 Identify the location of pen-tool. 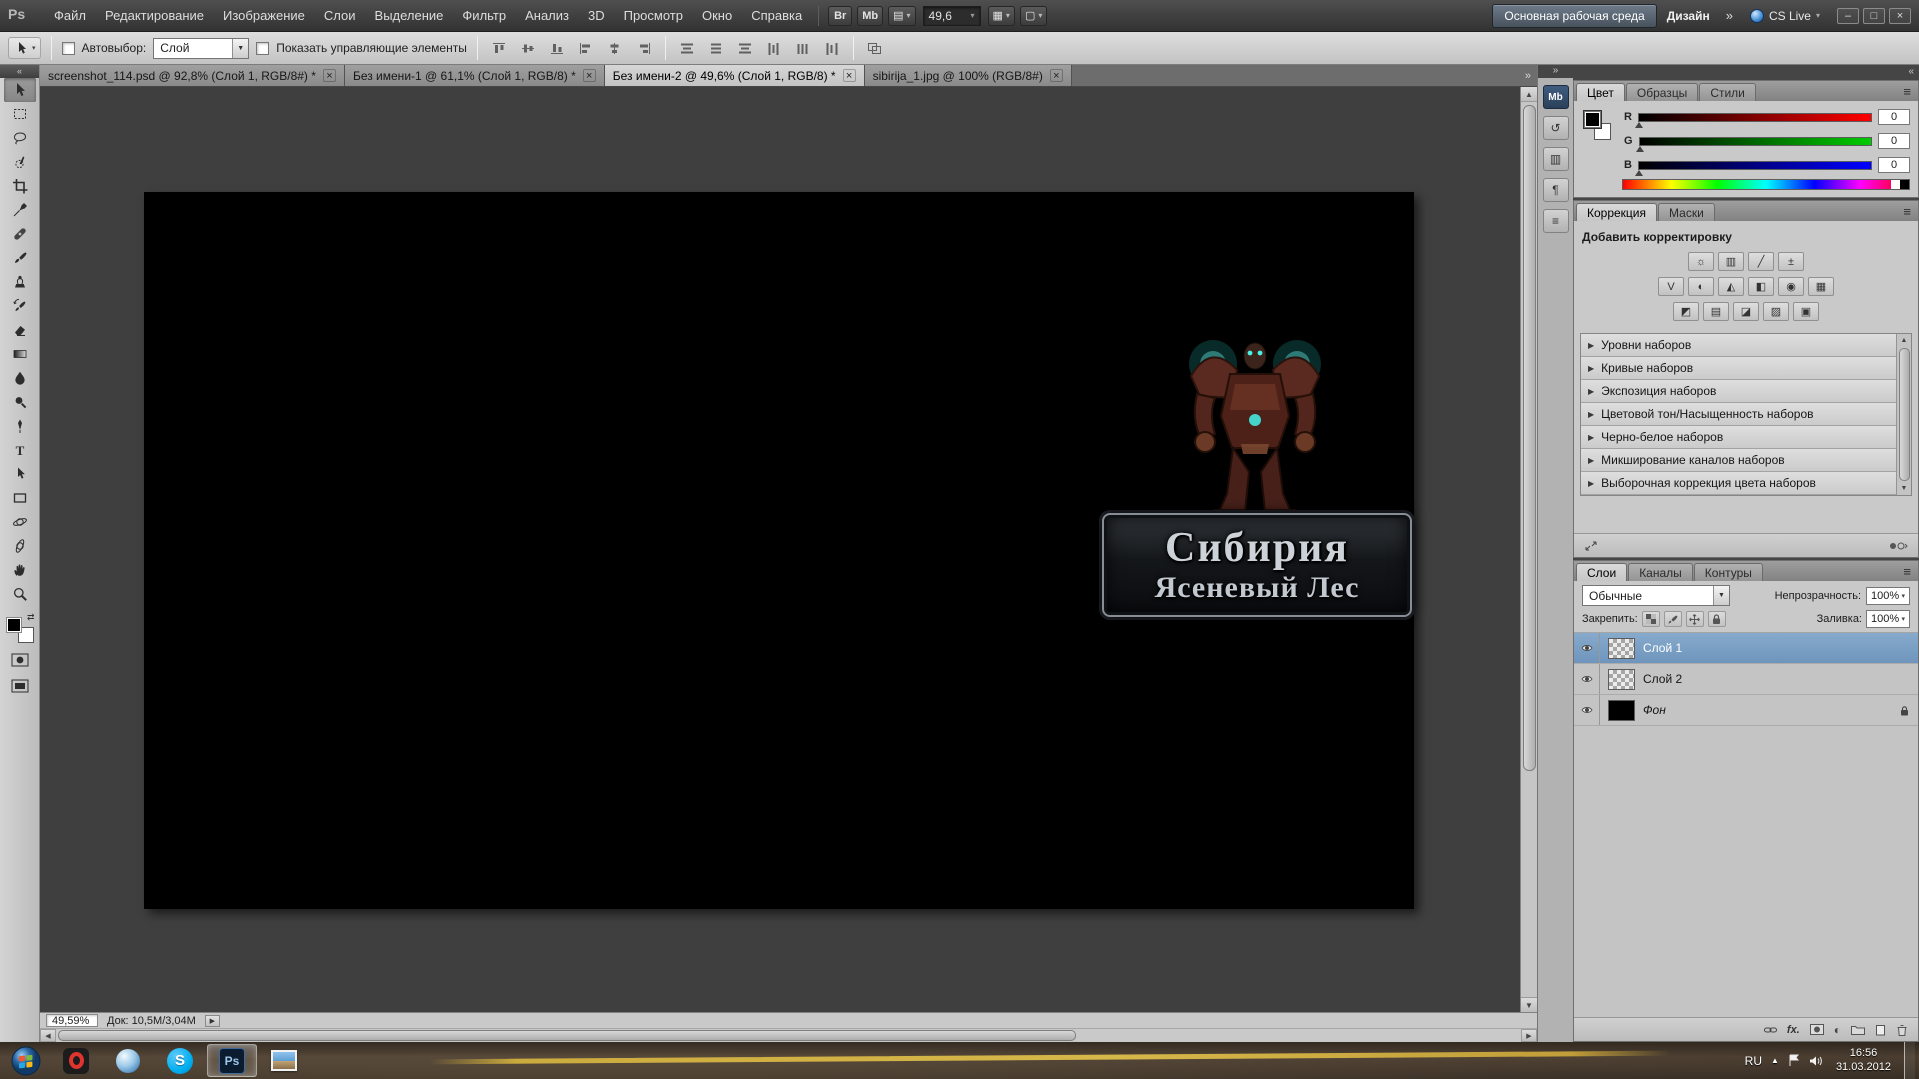
(20, 426).